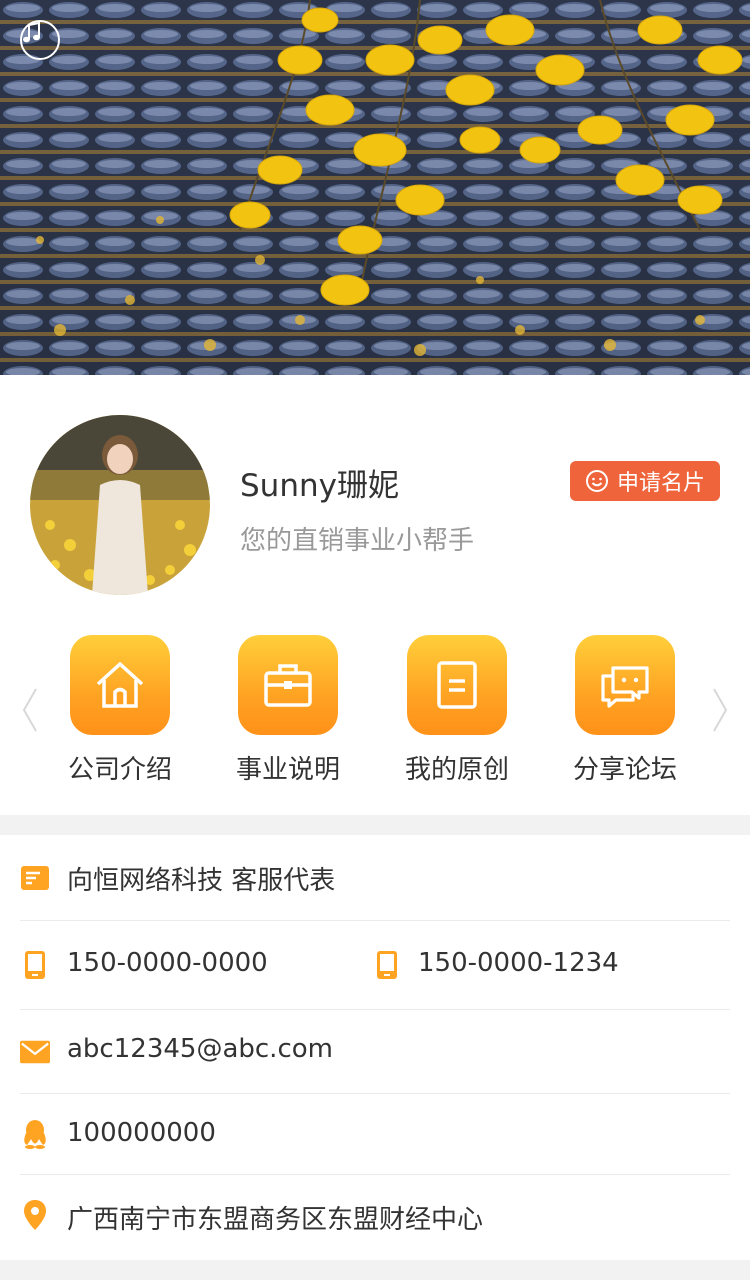  What do you see at coordinates (35, 1052) in the screenshot?
I see `email-icon` at bounding box center [35, 1052].